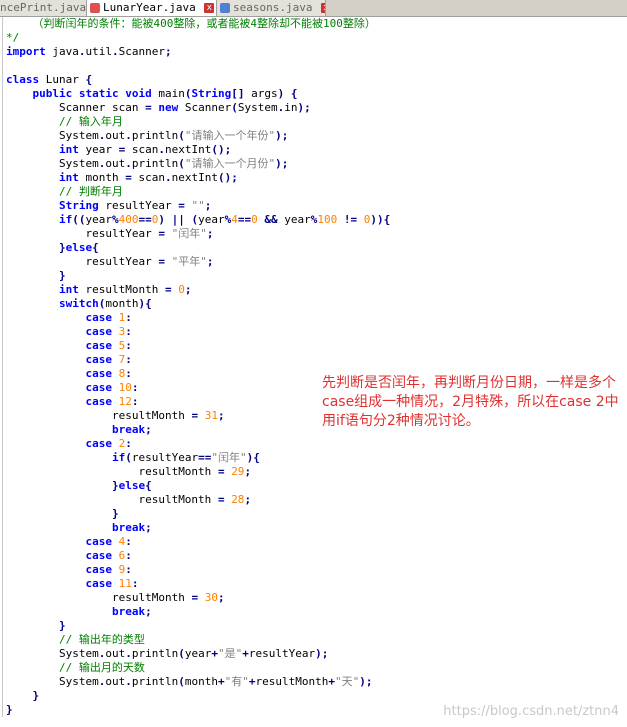 The image size is (627, 727). I want to click on tab-lunaryear: LunarYear.java x, so click(152, 8).